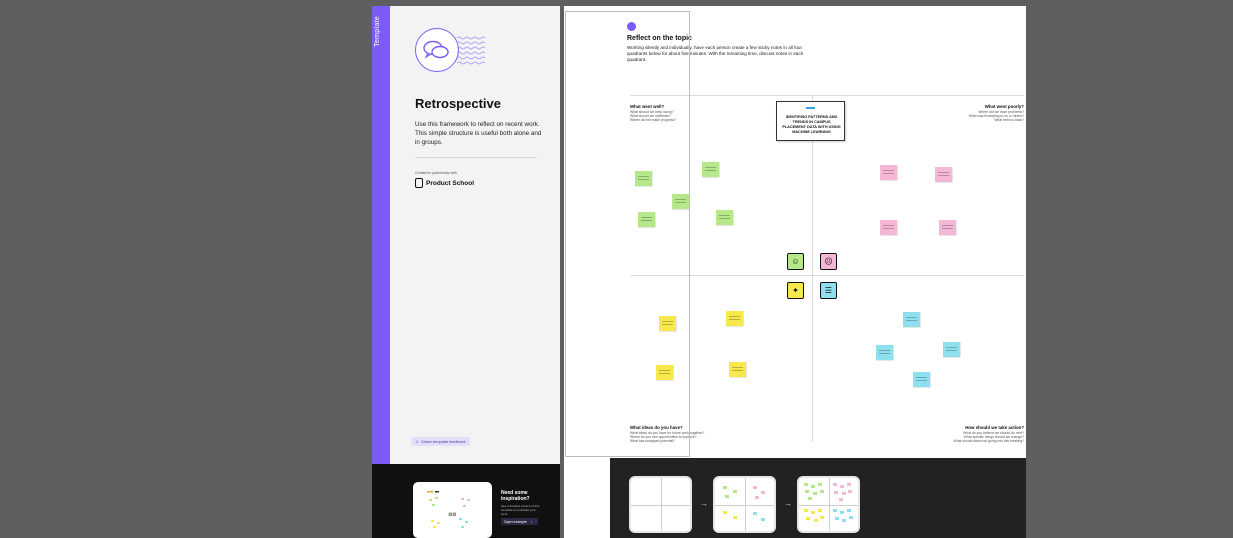 The height and width of the screenshot is (538, 1233). I want to click on ideas-heading: What ideas do you have?, so click(656, 427).